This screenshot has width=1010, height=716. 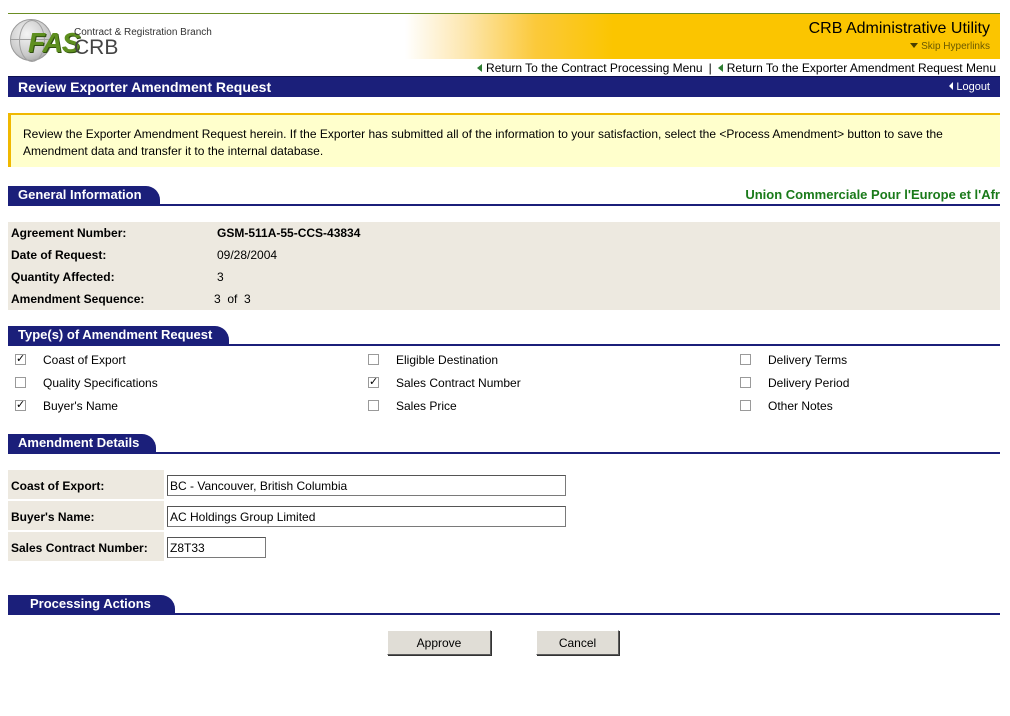 I want to click on logo-fas-text: FAS, so click(x=54, y=42).